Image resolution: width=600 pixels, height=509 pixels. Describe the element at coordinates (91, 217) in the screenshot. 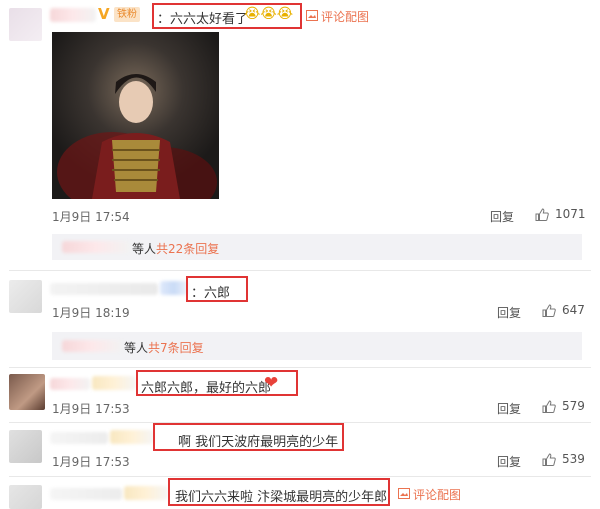

I see `comment-date: 1月9日 17:54` at that location.